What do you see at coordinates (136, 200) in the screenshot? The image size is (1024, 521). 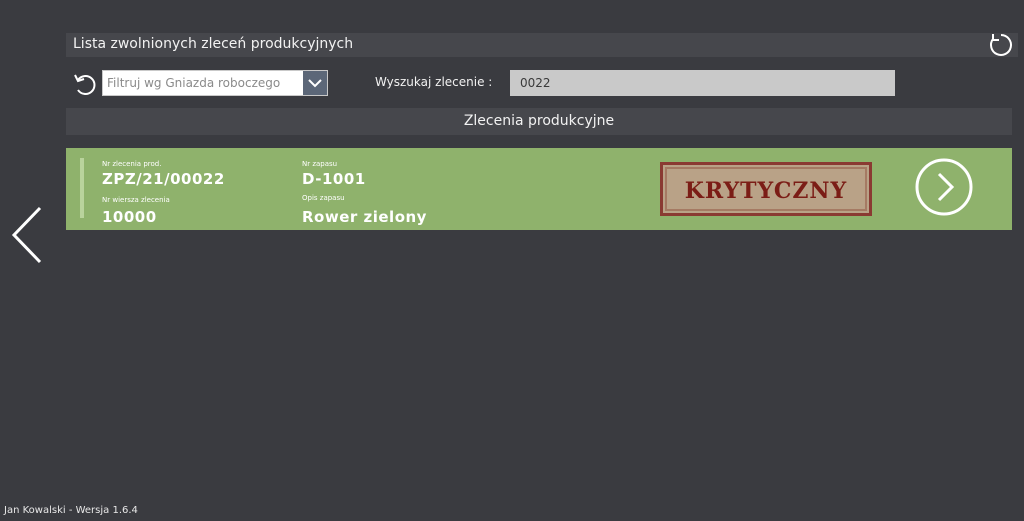 I see `line-number-label: Nr wiersza zlecenia` at bounding box center [136, 200].